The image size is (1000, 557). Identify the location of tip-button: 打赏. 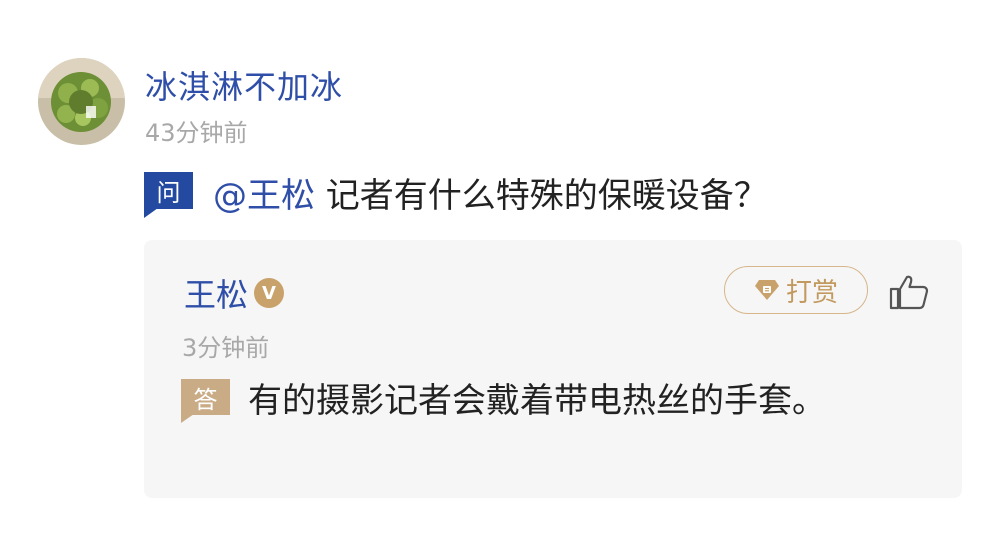
(796, 290).